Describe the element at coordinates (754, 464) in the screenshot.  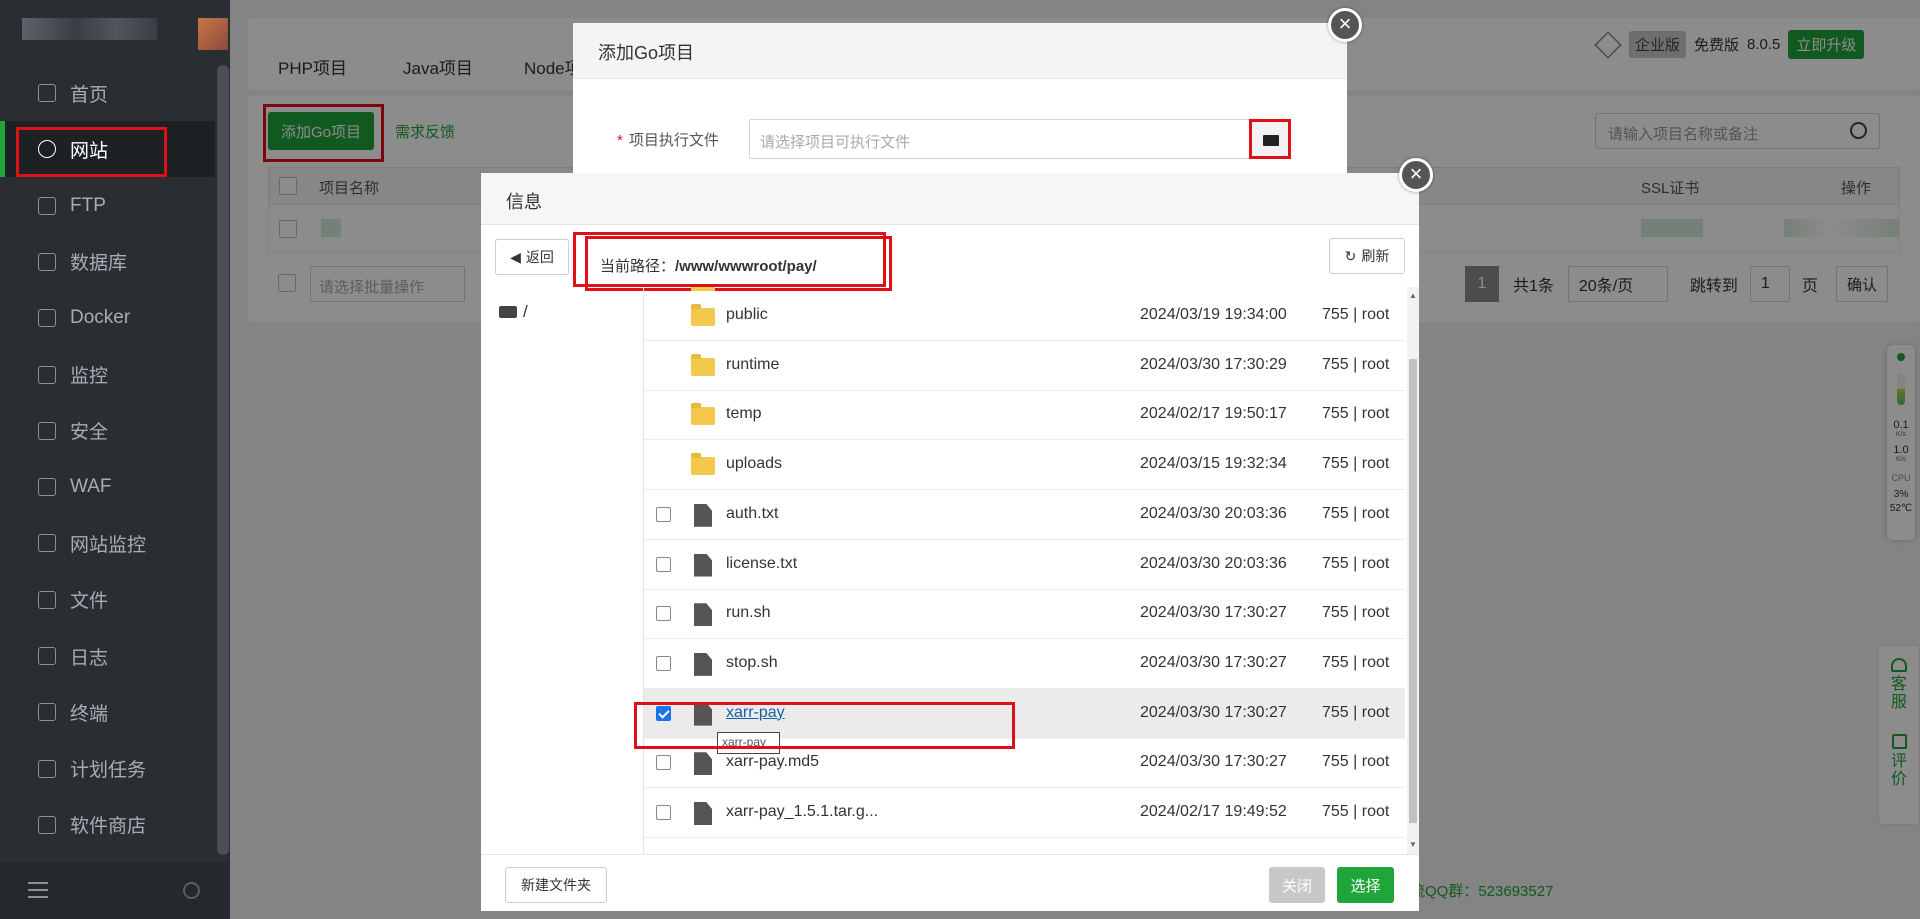
I see `file-name: uploads` at that location.